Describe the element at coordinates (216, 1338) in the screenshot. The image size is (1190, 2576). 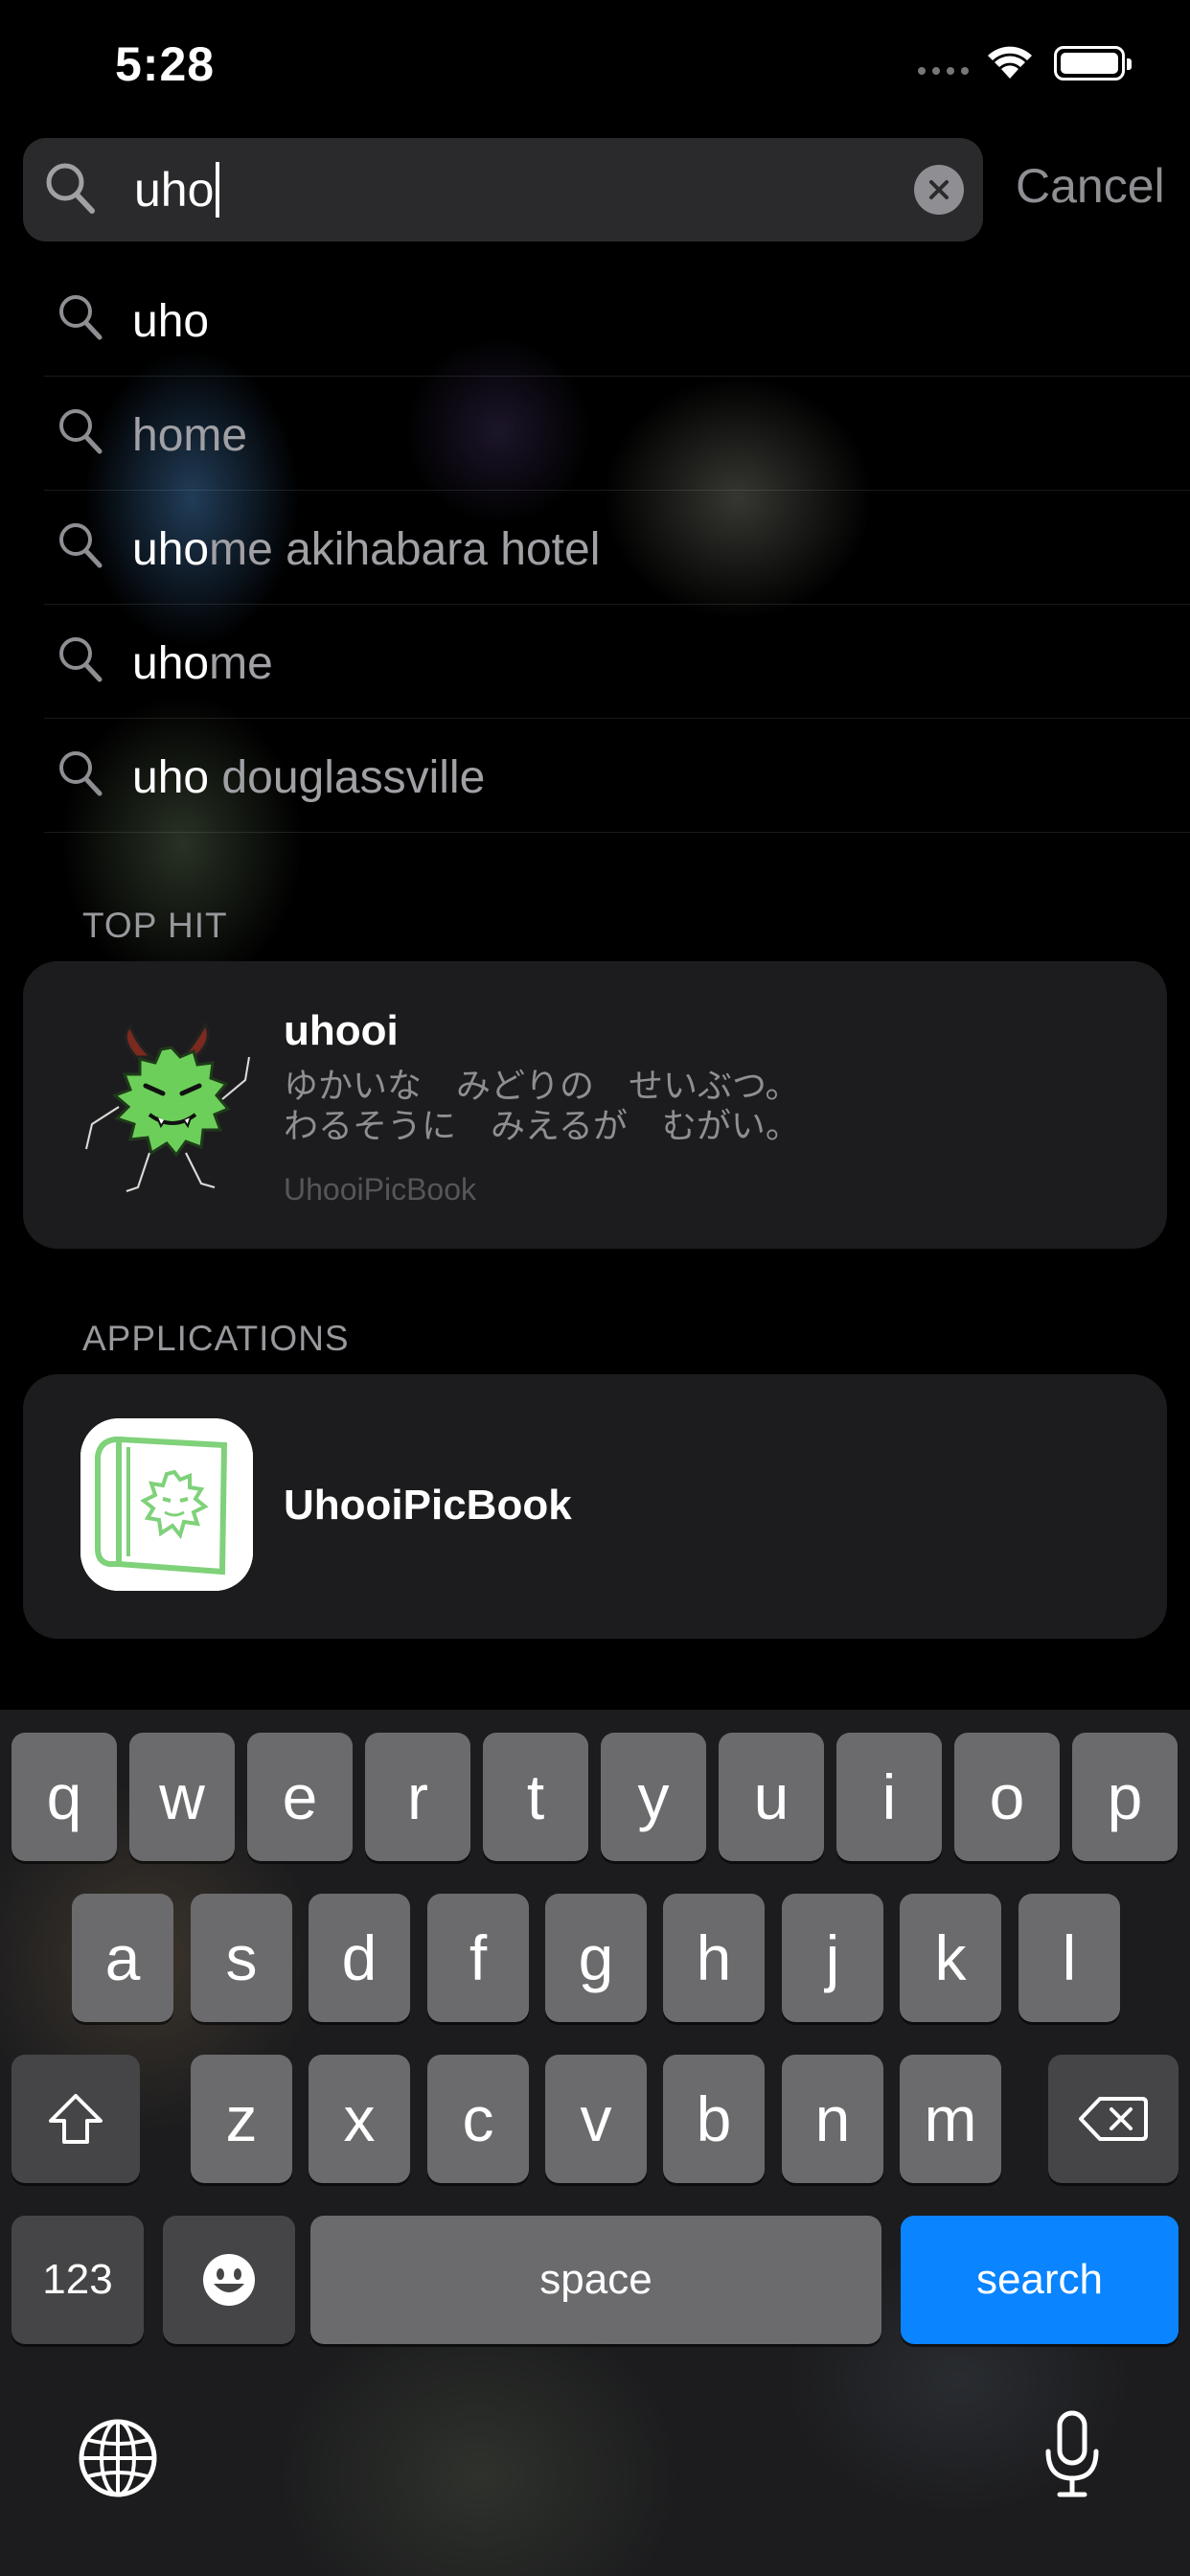
I see `applications-header: APPLICATIONS` at that location.